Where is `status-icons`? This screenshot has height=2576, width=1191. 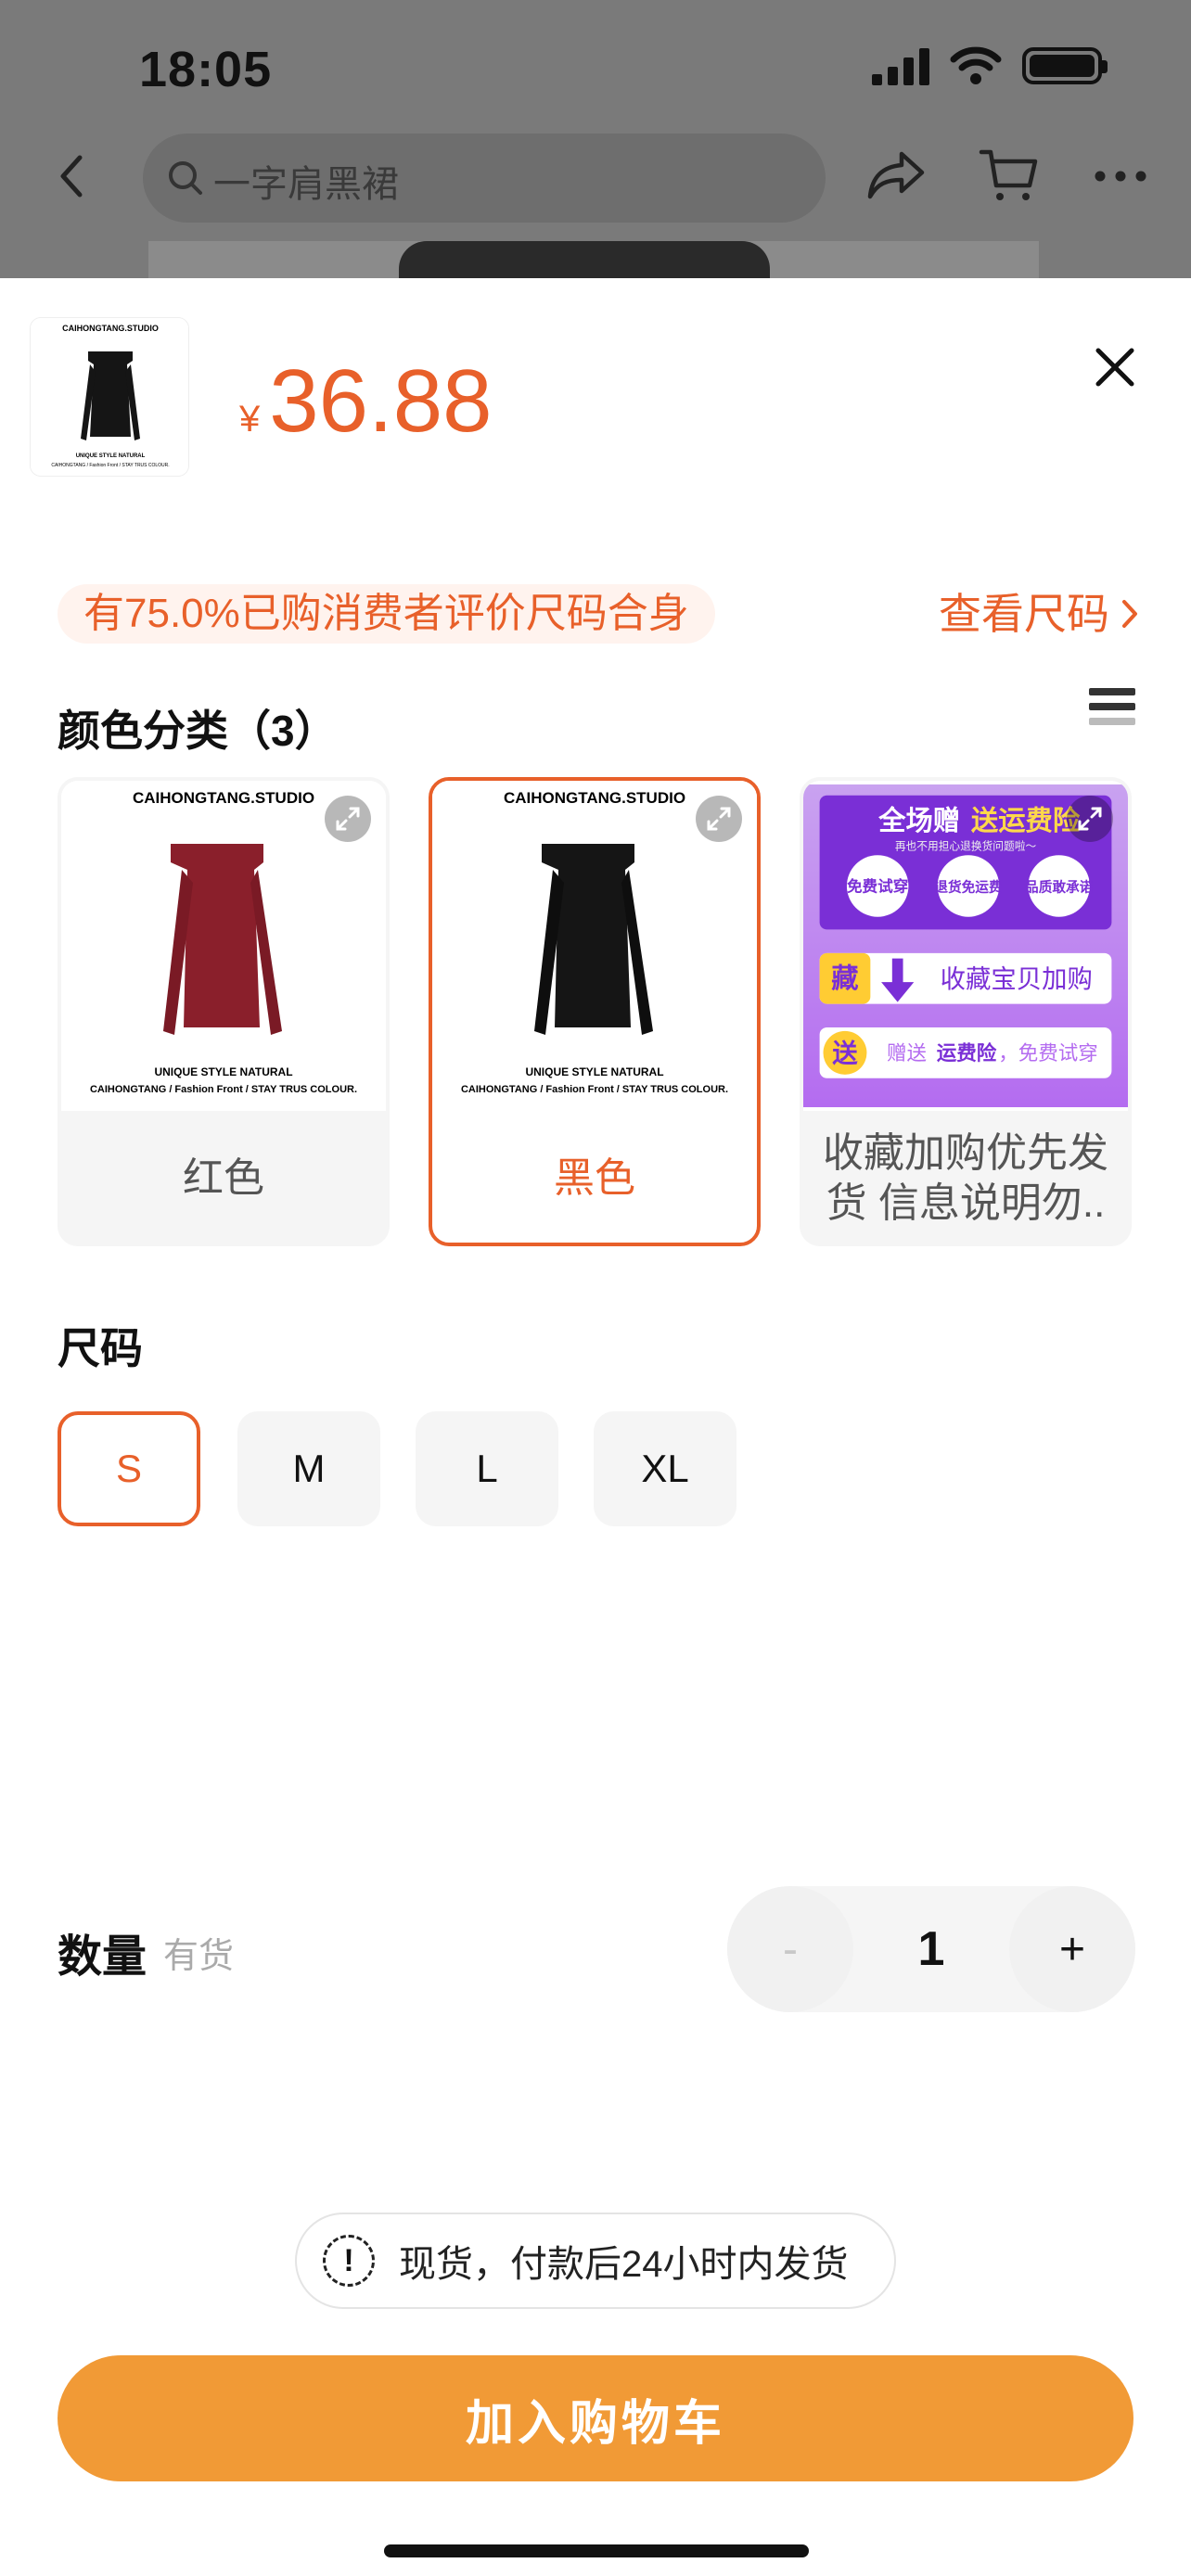 status-icons is located at coordinates (990, 66).